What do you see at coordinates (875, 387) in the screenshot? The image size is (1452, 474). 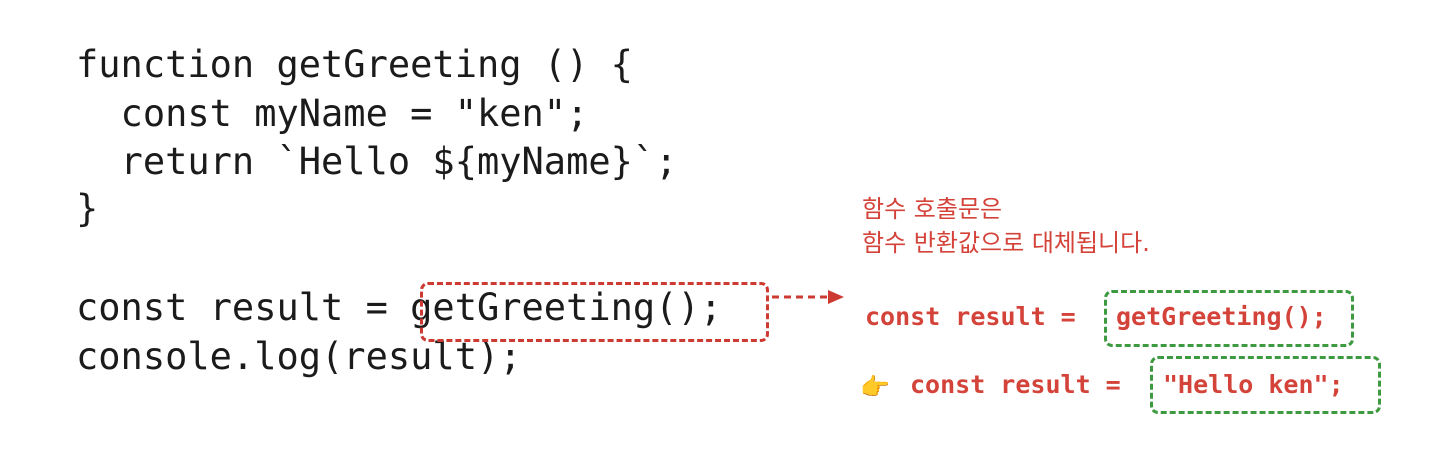 I see `pointing-hand-icon: 👉` at bounding box center [875, 387].